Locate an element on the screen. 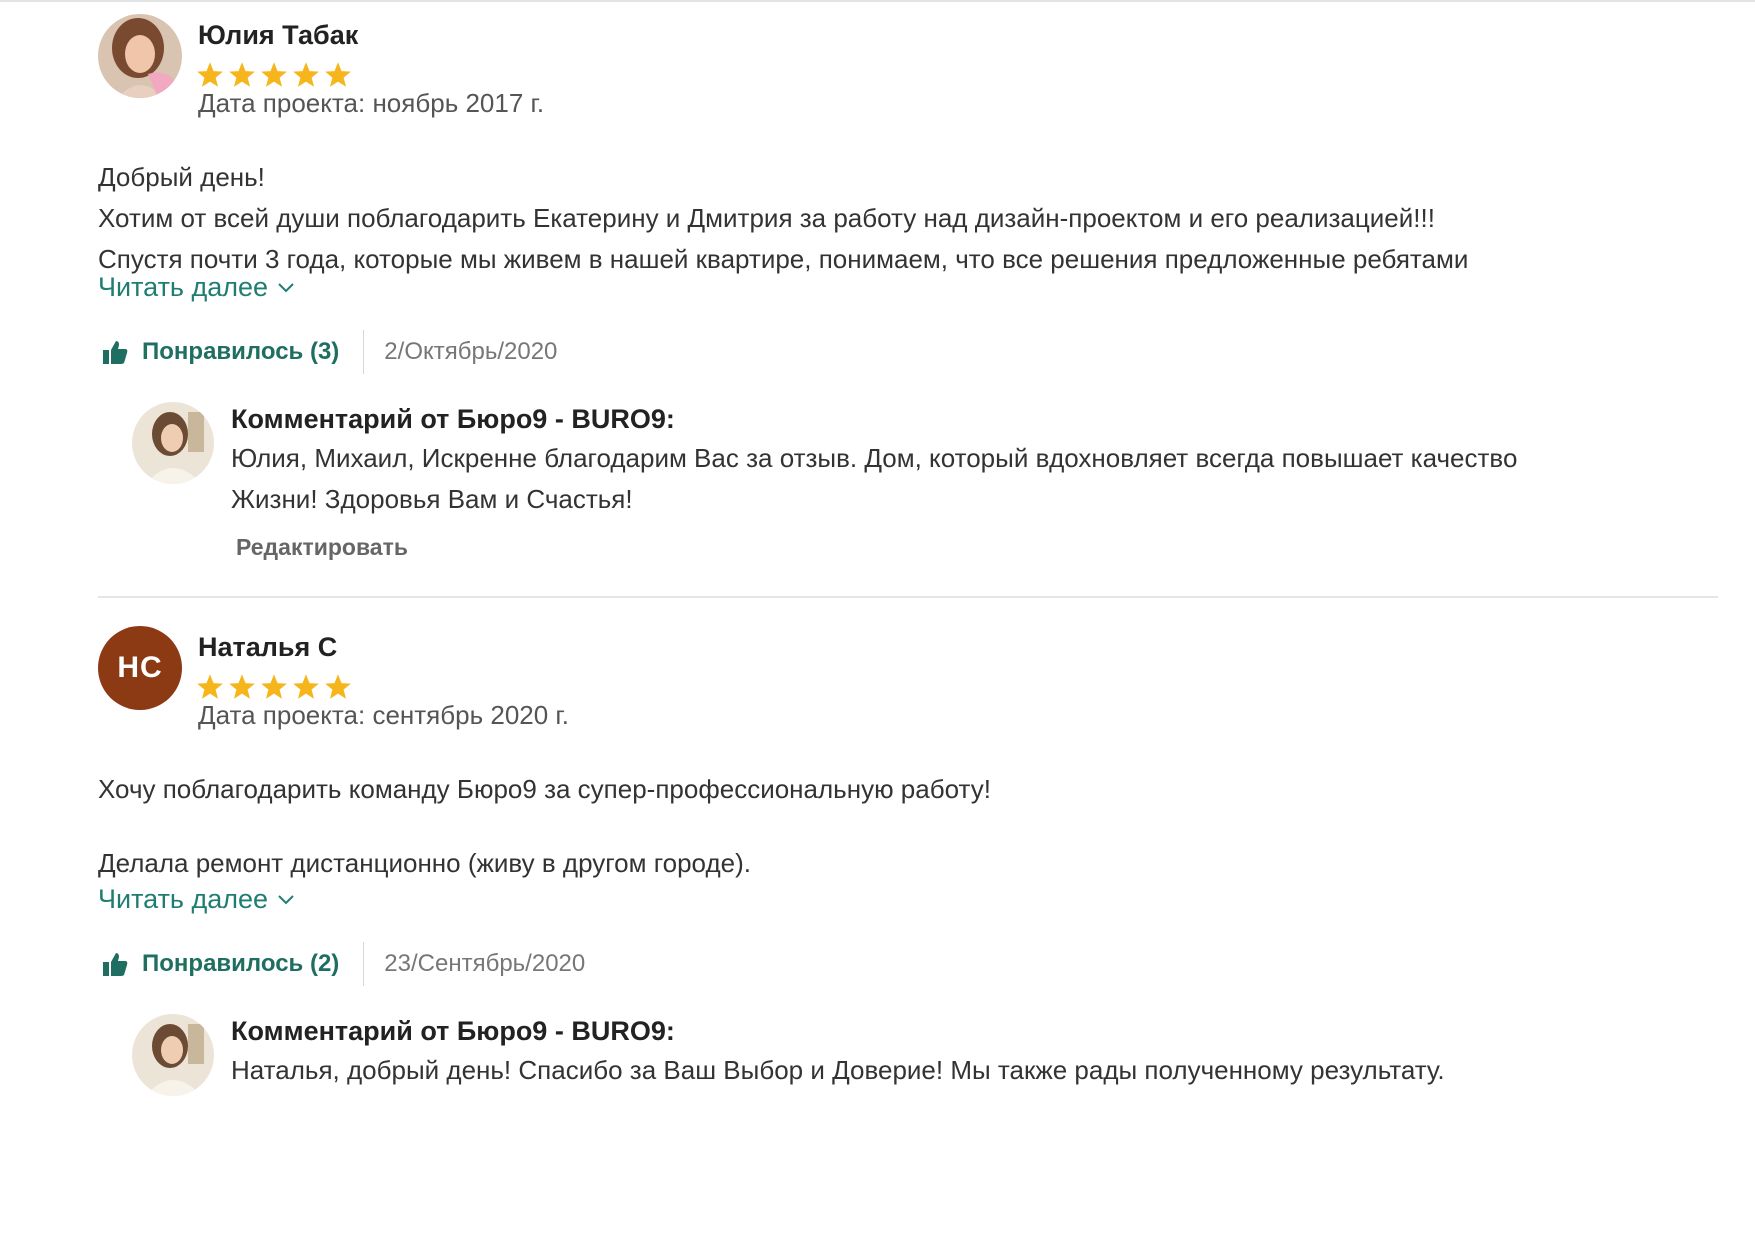  review-actions: Понравилось (2) 23/Сентябрь/2020 is located at coordinates (343, 964).